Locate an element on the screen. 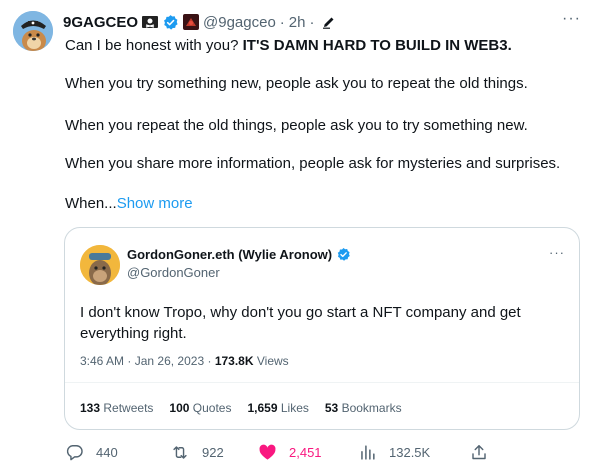 The width and height of the screenshot is (595, 469). pirate-flag-emoji-icon is located at coordinates (150, 22).